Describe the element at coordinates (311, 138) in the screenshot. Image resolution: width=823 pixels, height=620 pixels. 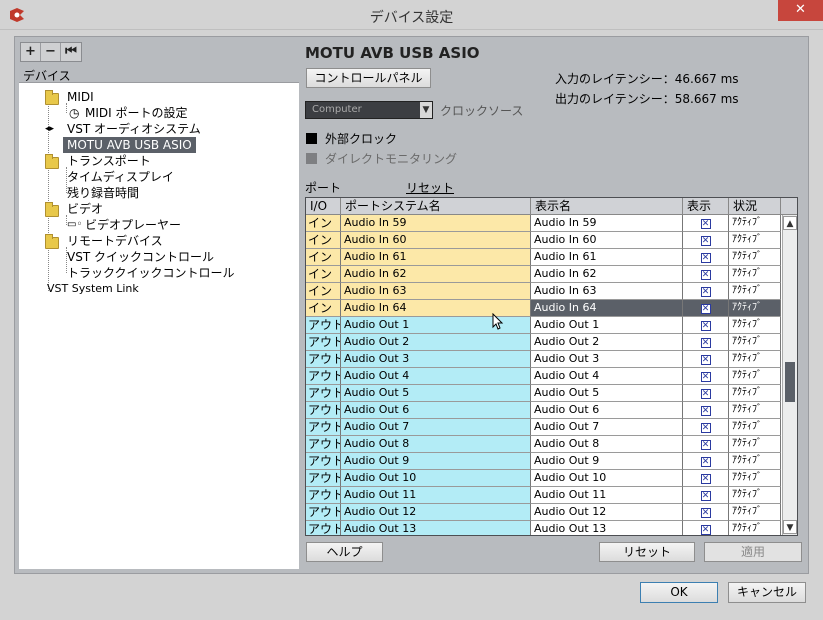
I see `external-clock-checkbox` at that location.